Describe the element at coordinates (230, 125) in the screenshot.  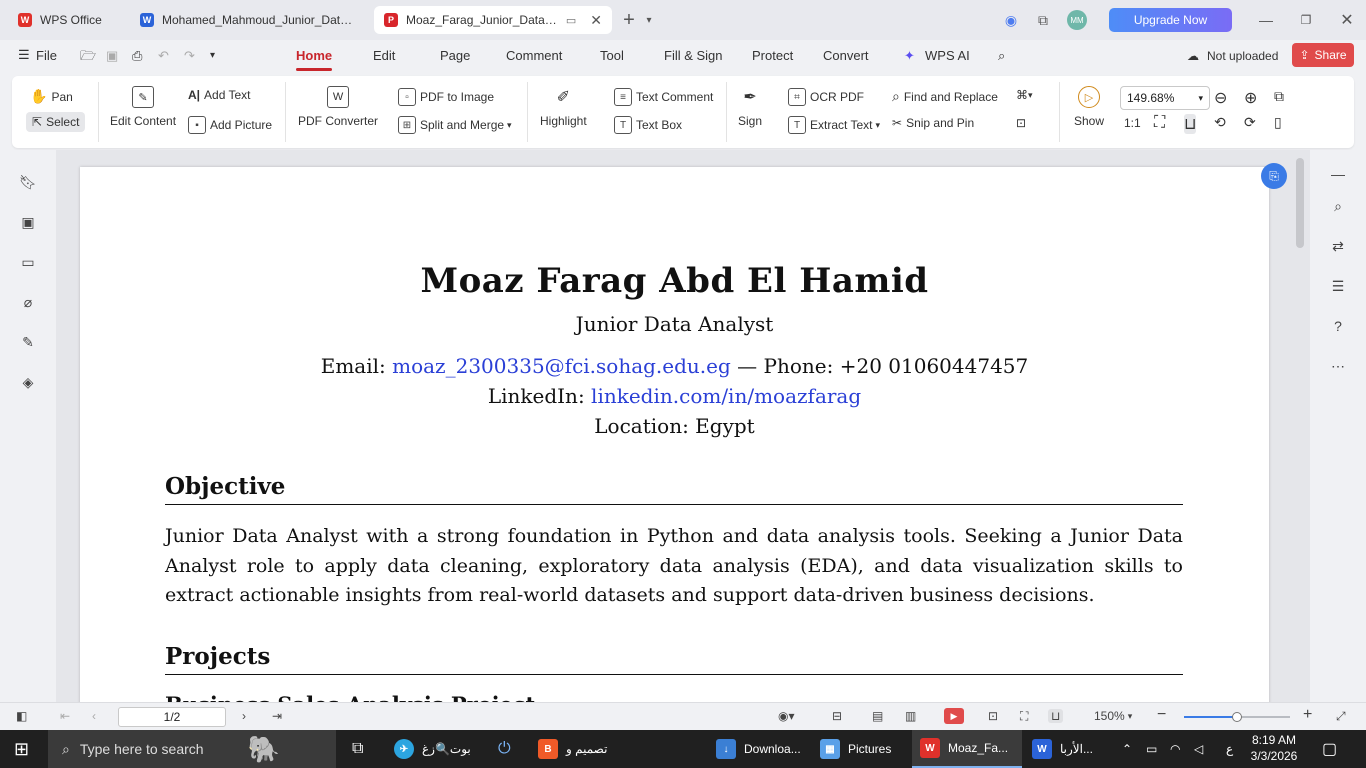
I see `add-picture-button: ▪ Add Picture` at that location.